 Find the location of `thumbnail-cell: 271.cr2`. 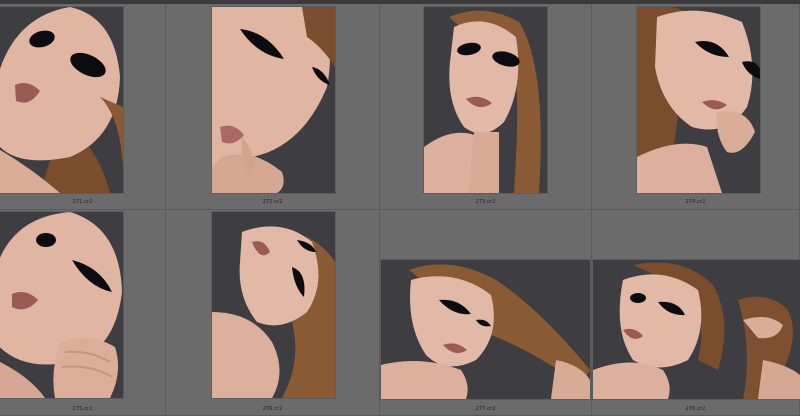

thumbnail-cell: 271.cr2 is located at coordinates (83, 107).